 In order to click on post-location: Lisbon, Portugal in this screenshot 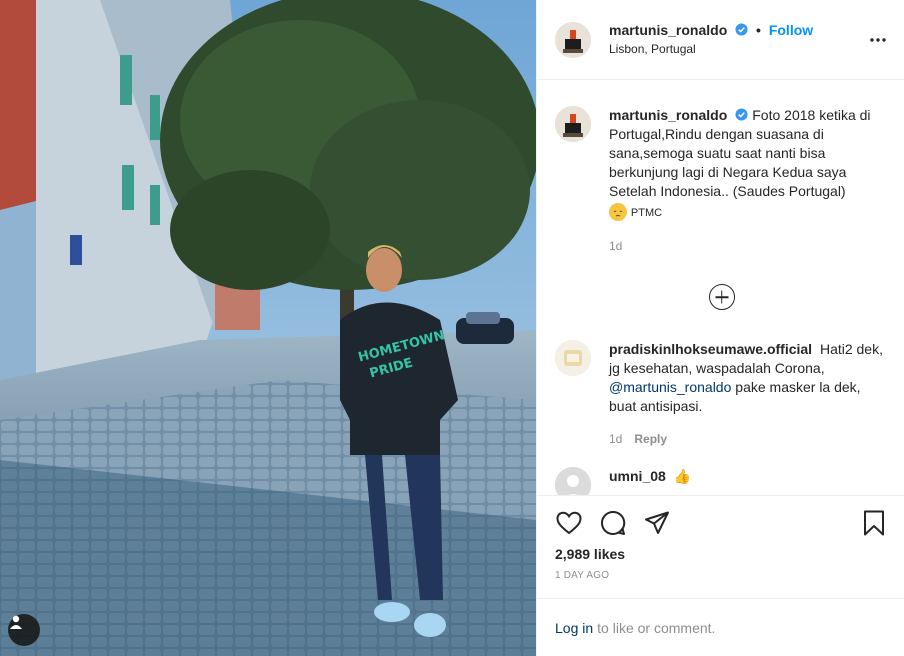, I will do `click(711, 49)`.